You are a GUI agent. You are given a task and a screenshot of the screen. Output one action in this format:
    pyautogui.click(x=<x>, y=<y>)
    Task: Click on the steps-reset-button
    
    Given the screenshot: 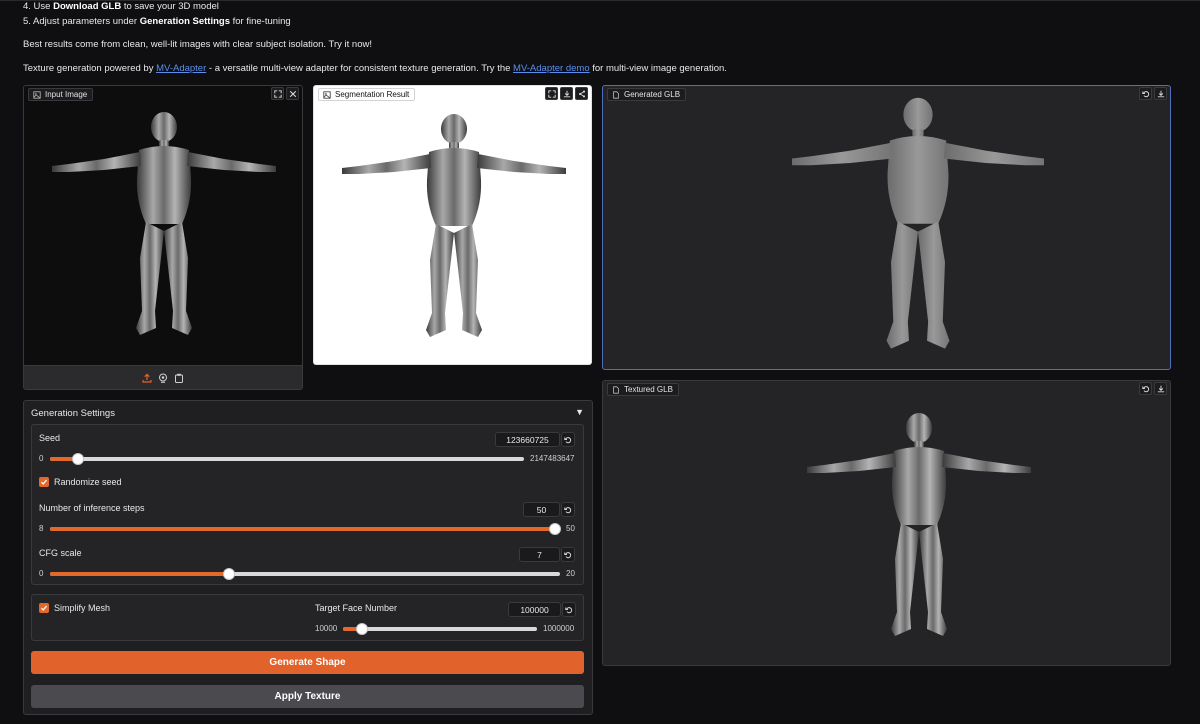 What is the action you would take?
    pyautogui.click(x=568, y=509)
    